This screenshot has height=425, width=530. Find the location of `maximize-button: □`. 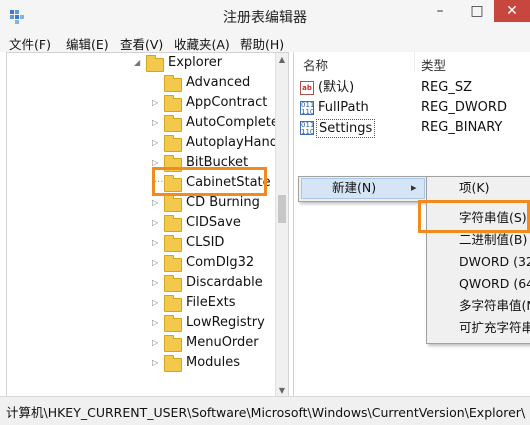

maximize-button: □ is located at coordinates (477, 12).